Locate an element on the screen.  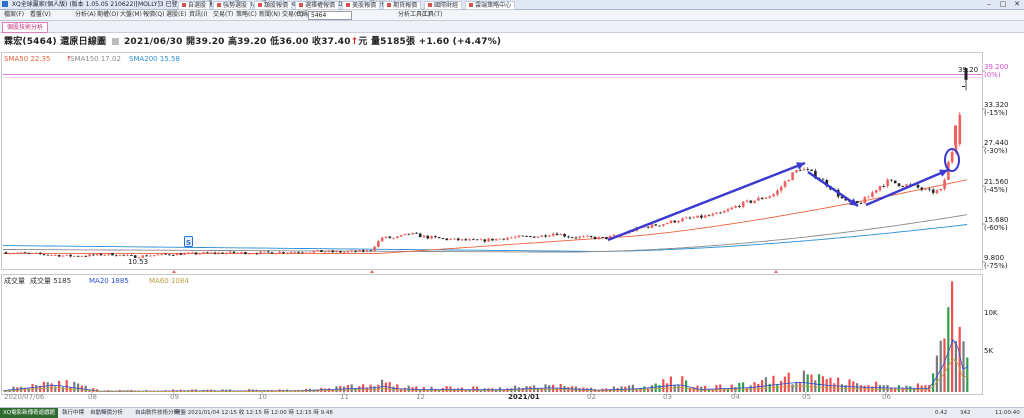
sma150-legend: SMA150 17.02 is located at coordinates (95, 59).